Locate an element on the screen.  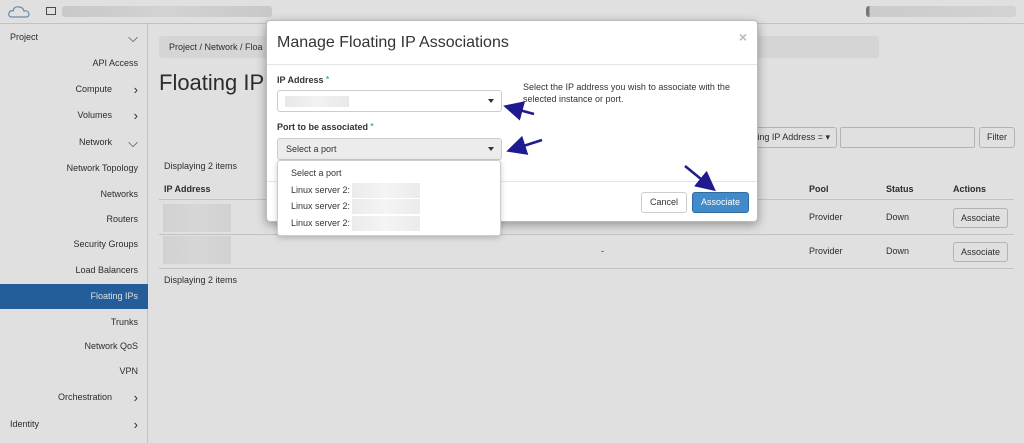
close-icon: × is located at coordinates (743, 37).